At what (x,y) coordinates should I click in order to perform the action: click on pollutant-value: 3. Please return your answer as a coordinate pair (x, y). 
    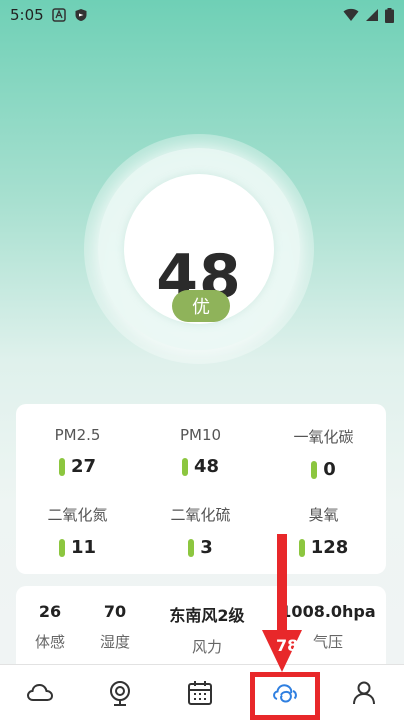
    Looking at the image, I should click on (206, 547).